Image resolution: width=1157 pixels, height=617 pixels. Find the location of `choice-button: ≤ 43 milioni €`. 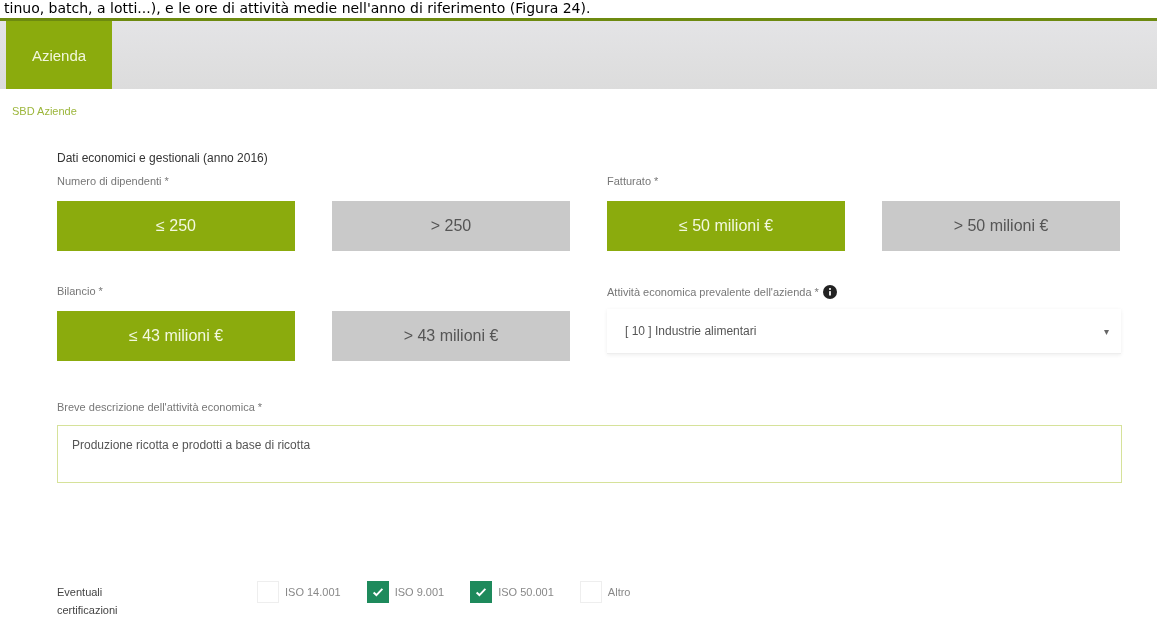

choice-button: ≤ 43 milioni € is located at coordinates (176, 336).